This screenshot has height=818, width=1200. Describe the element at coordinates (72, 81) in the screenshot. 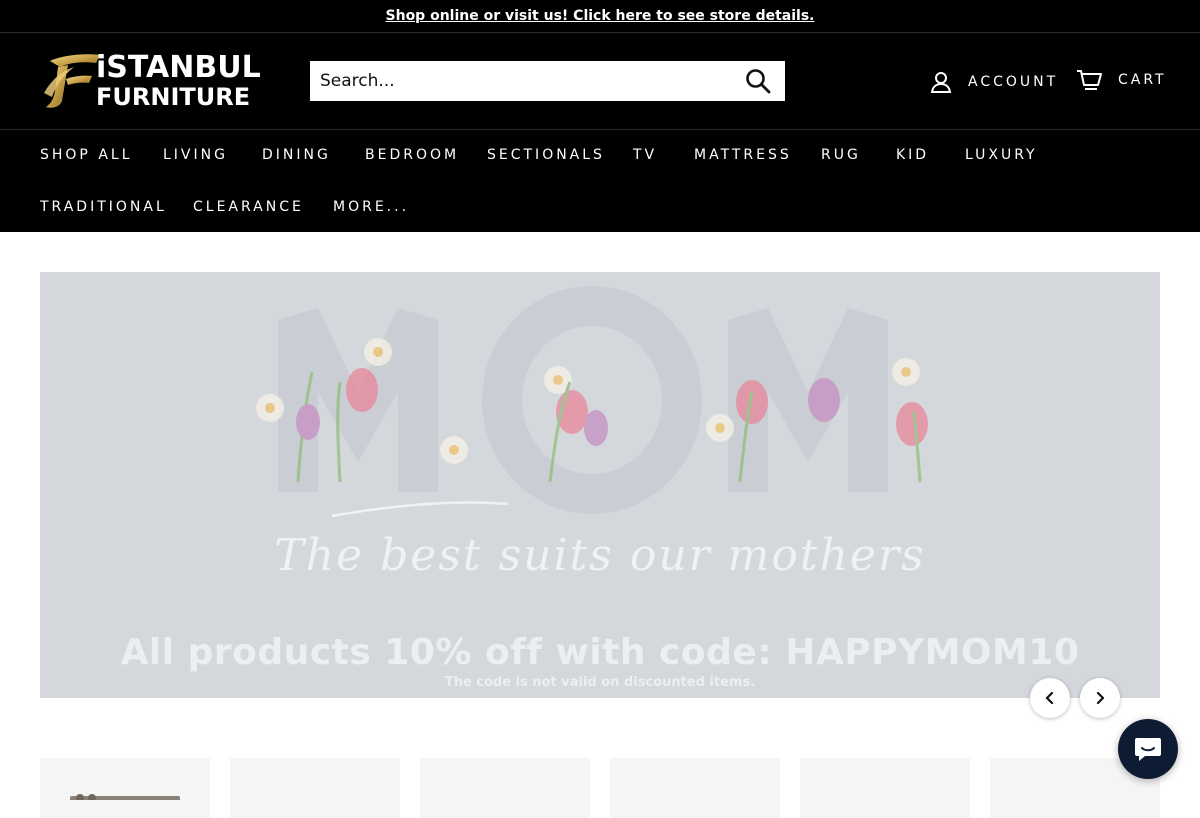

I see `logo-mark-icon` at that location.